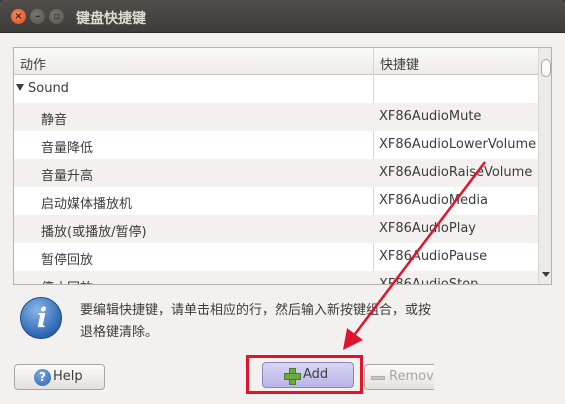  I want to click on close-icon: ×, so click(18, 16).